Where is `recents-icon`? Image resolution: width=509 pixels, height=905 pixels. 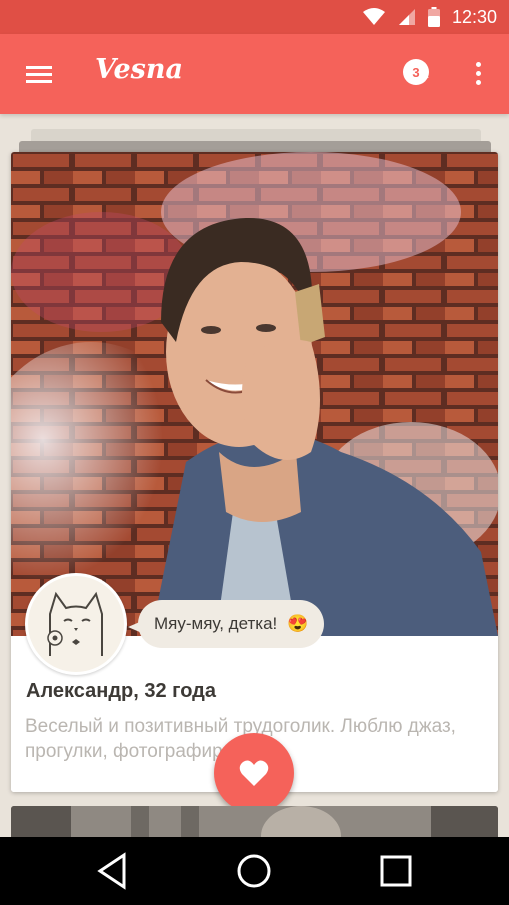 recents-icon is located at coordinates (396, 871).